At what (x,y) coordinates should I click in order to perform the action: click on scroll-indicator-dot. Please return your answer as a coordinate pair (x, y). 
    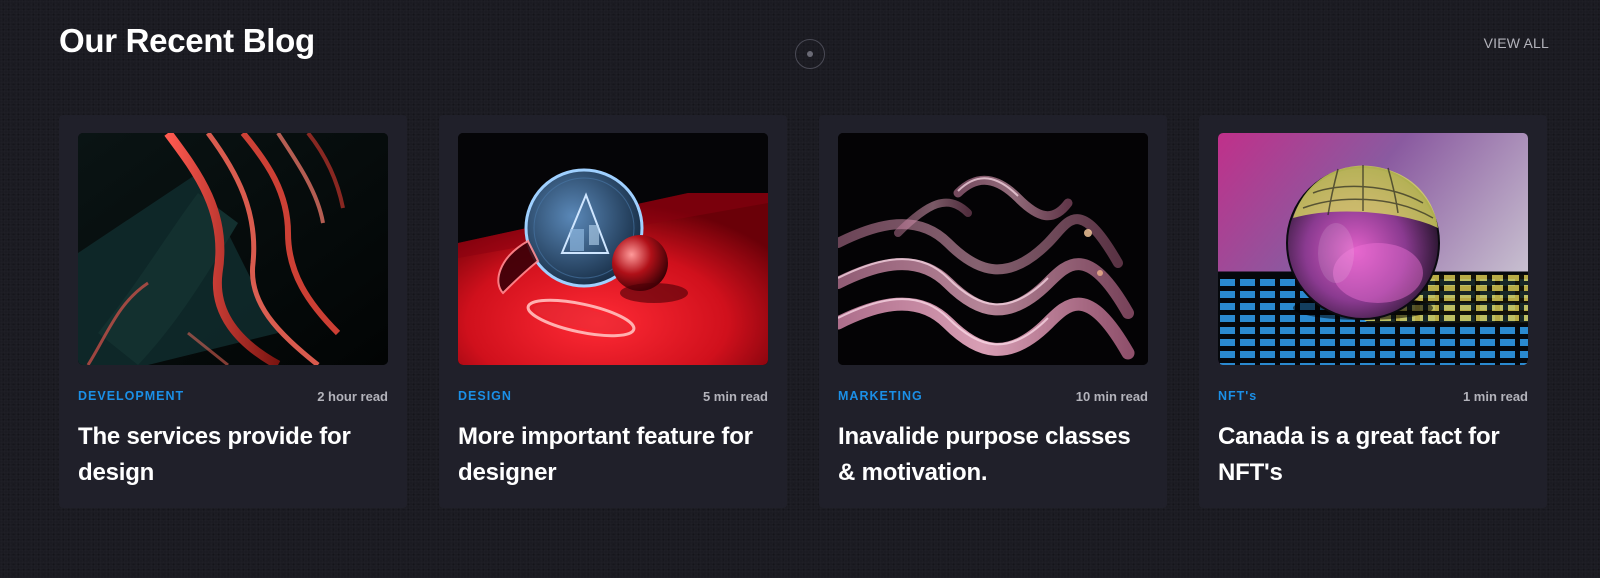
    Looking at the image, I should click on (810, 54).